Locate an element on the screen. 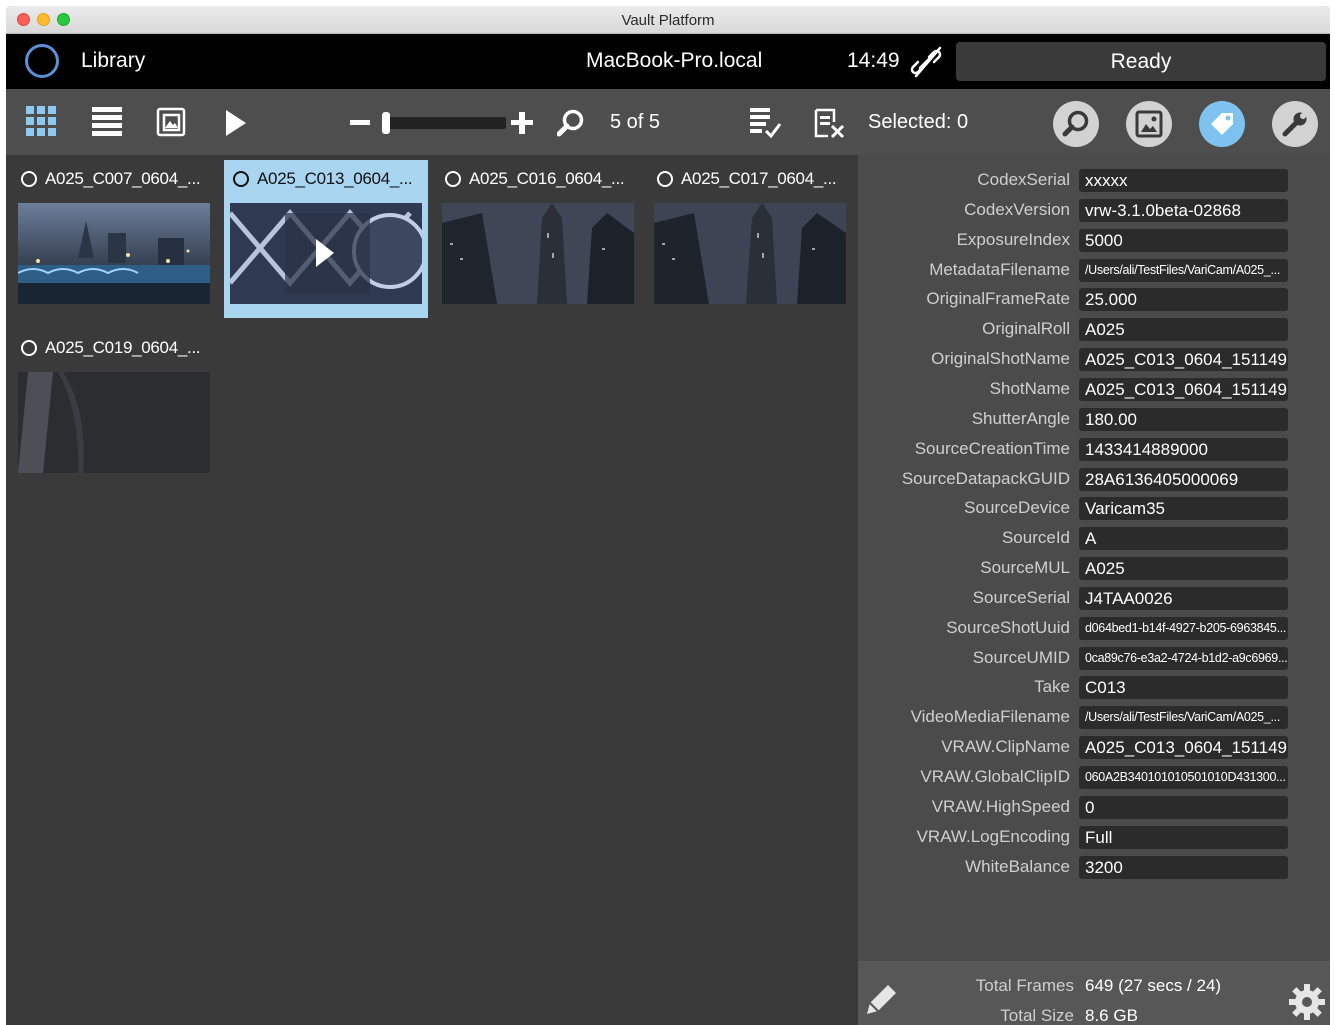 This screenshot has height=1025, width=1335. metadata-key: SourceCreationTime is located at coordinates (992, 448).